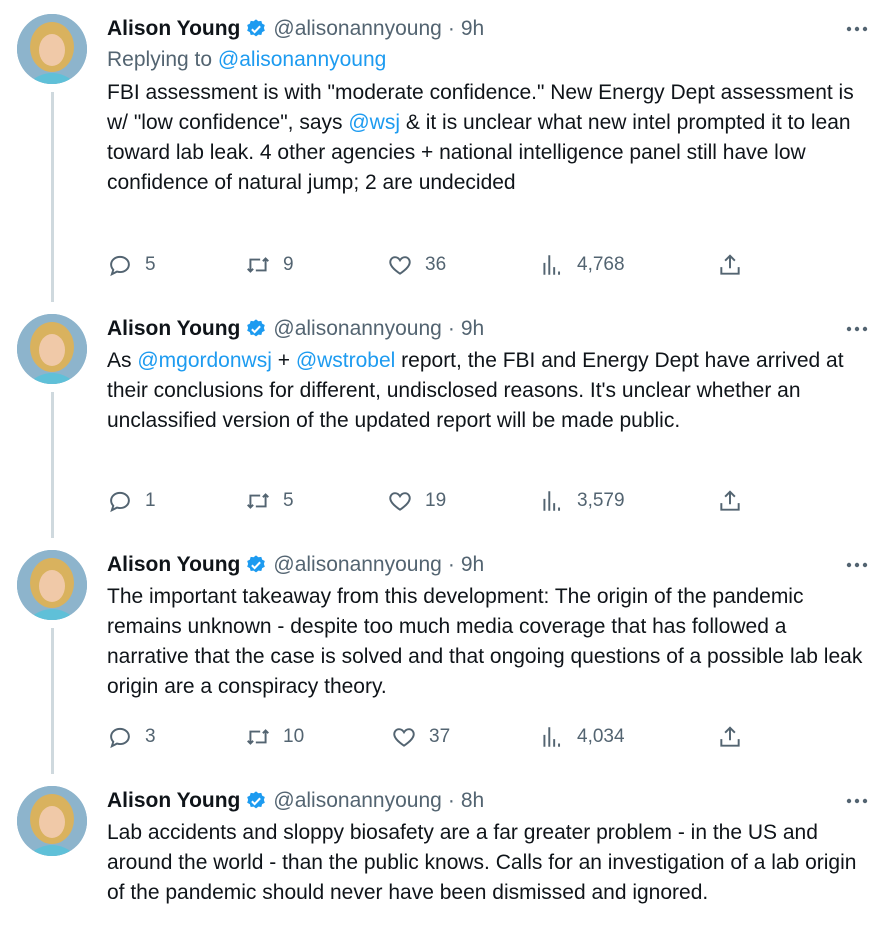 Image resolution: width=894 pixels, height=943 pixels. Describe the element at coordinates (436, 264) in the screenshot. I see `like-count: 36` at that location.